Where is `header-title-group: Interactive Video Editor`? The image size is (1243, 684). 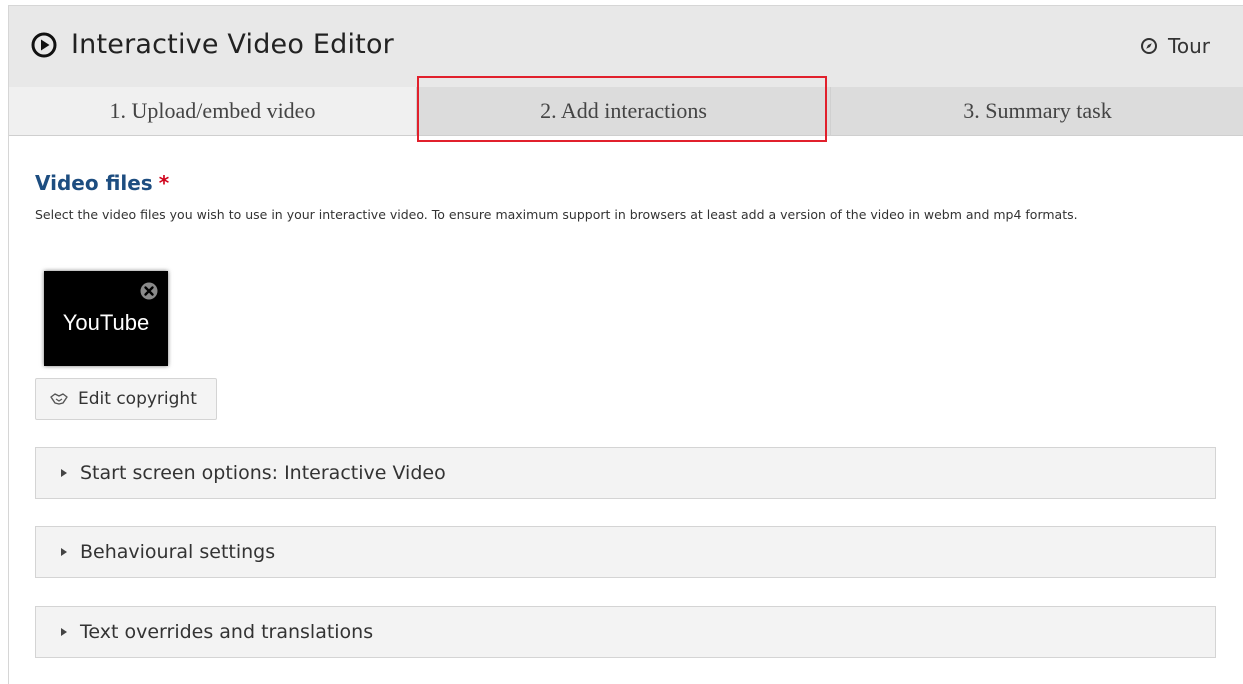
header-title-group: Interactive Video Editor is located at coordinates (212, 44).